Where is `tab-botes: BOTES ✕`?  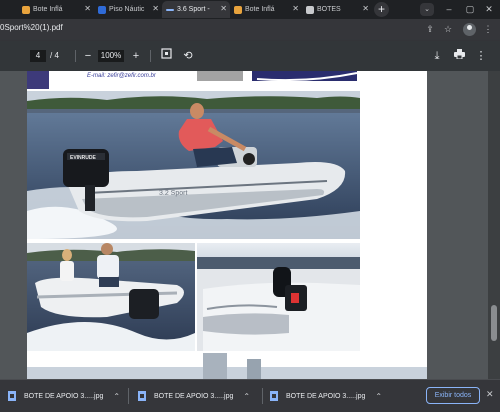 tab-botes: BOTES ✕ is located at coordinates (337, 9).